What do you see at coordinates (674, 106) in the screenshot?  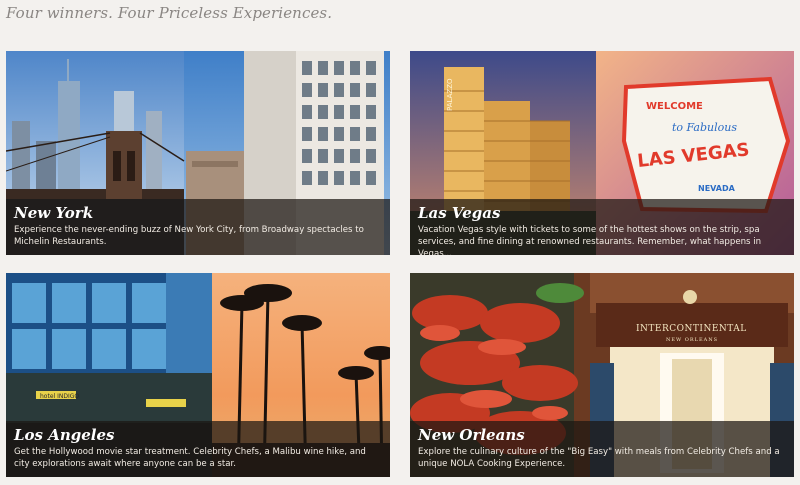 I see `svg-text: WELCOME` at bounding box center [674, 106].